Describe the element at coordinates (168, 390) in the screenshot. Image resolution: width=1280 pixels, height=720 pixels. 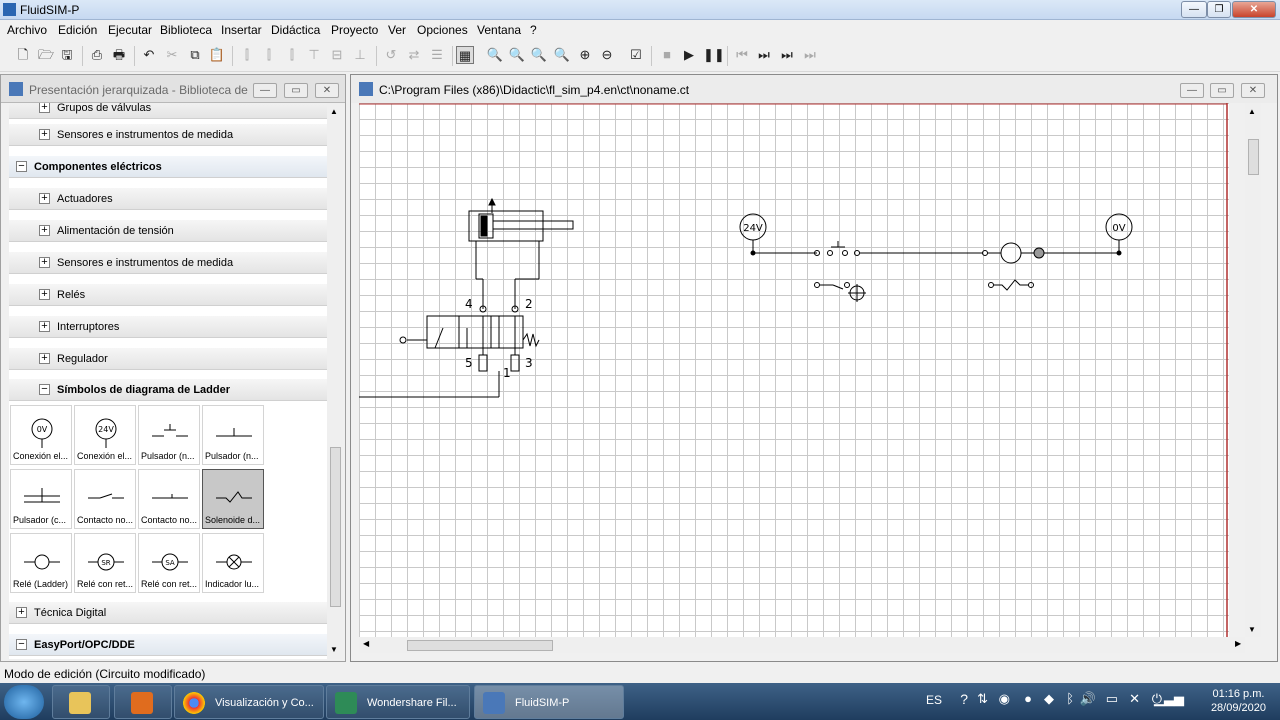
I see `tree-item-ladder-symbols: − Símbolos de diagrama de Ladder` at that location.